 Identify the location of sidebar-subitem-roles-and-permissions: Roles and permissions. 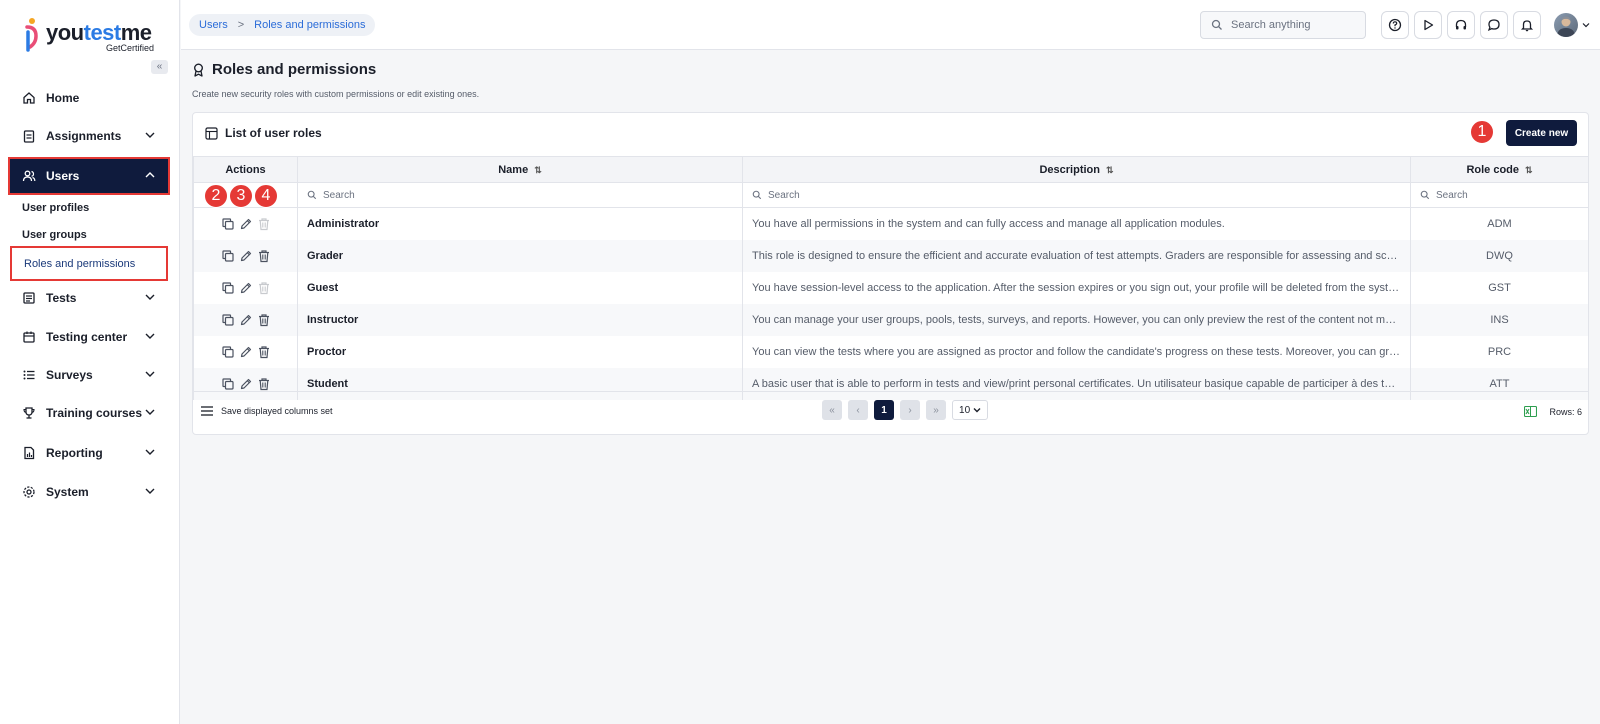
(89, 263).